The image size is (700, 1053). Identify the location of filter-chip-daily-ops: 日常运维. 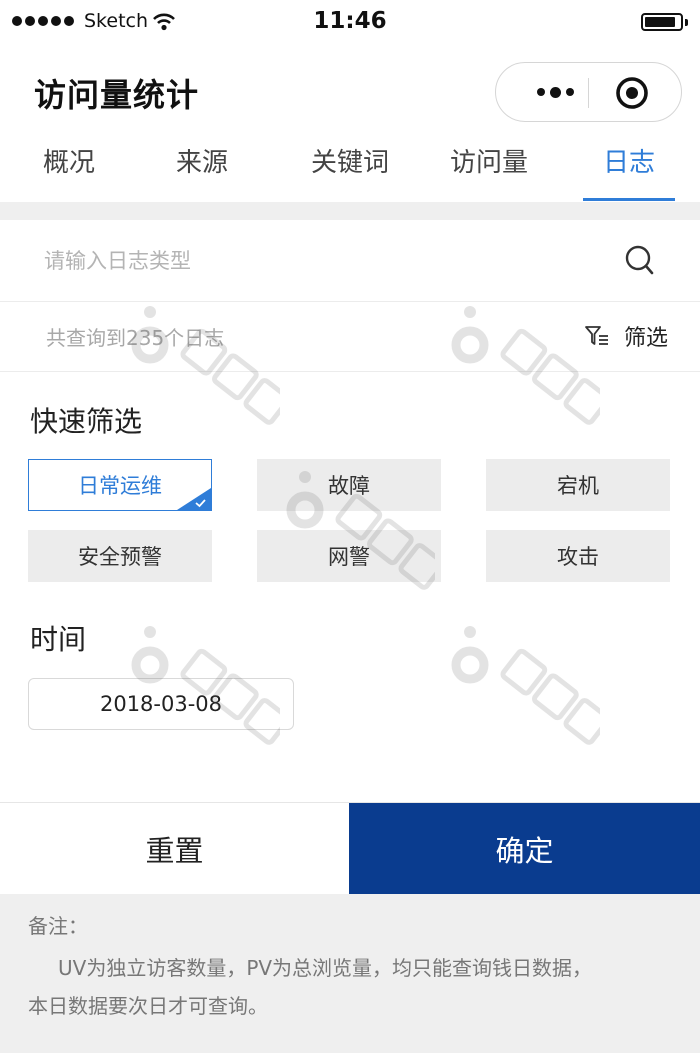
(120, 485).